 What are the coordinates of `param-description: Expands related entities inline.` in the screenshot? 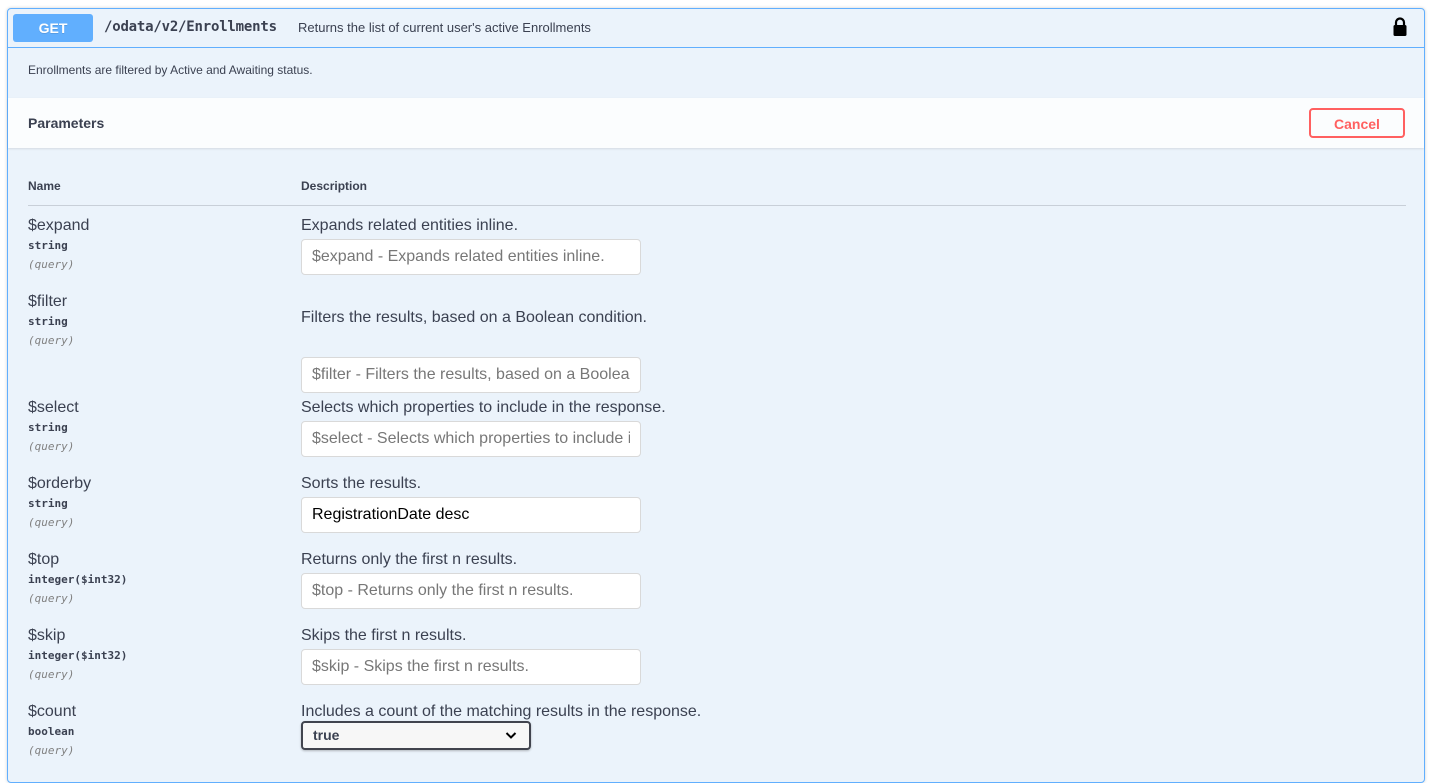 It's located at (410, 225).